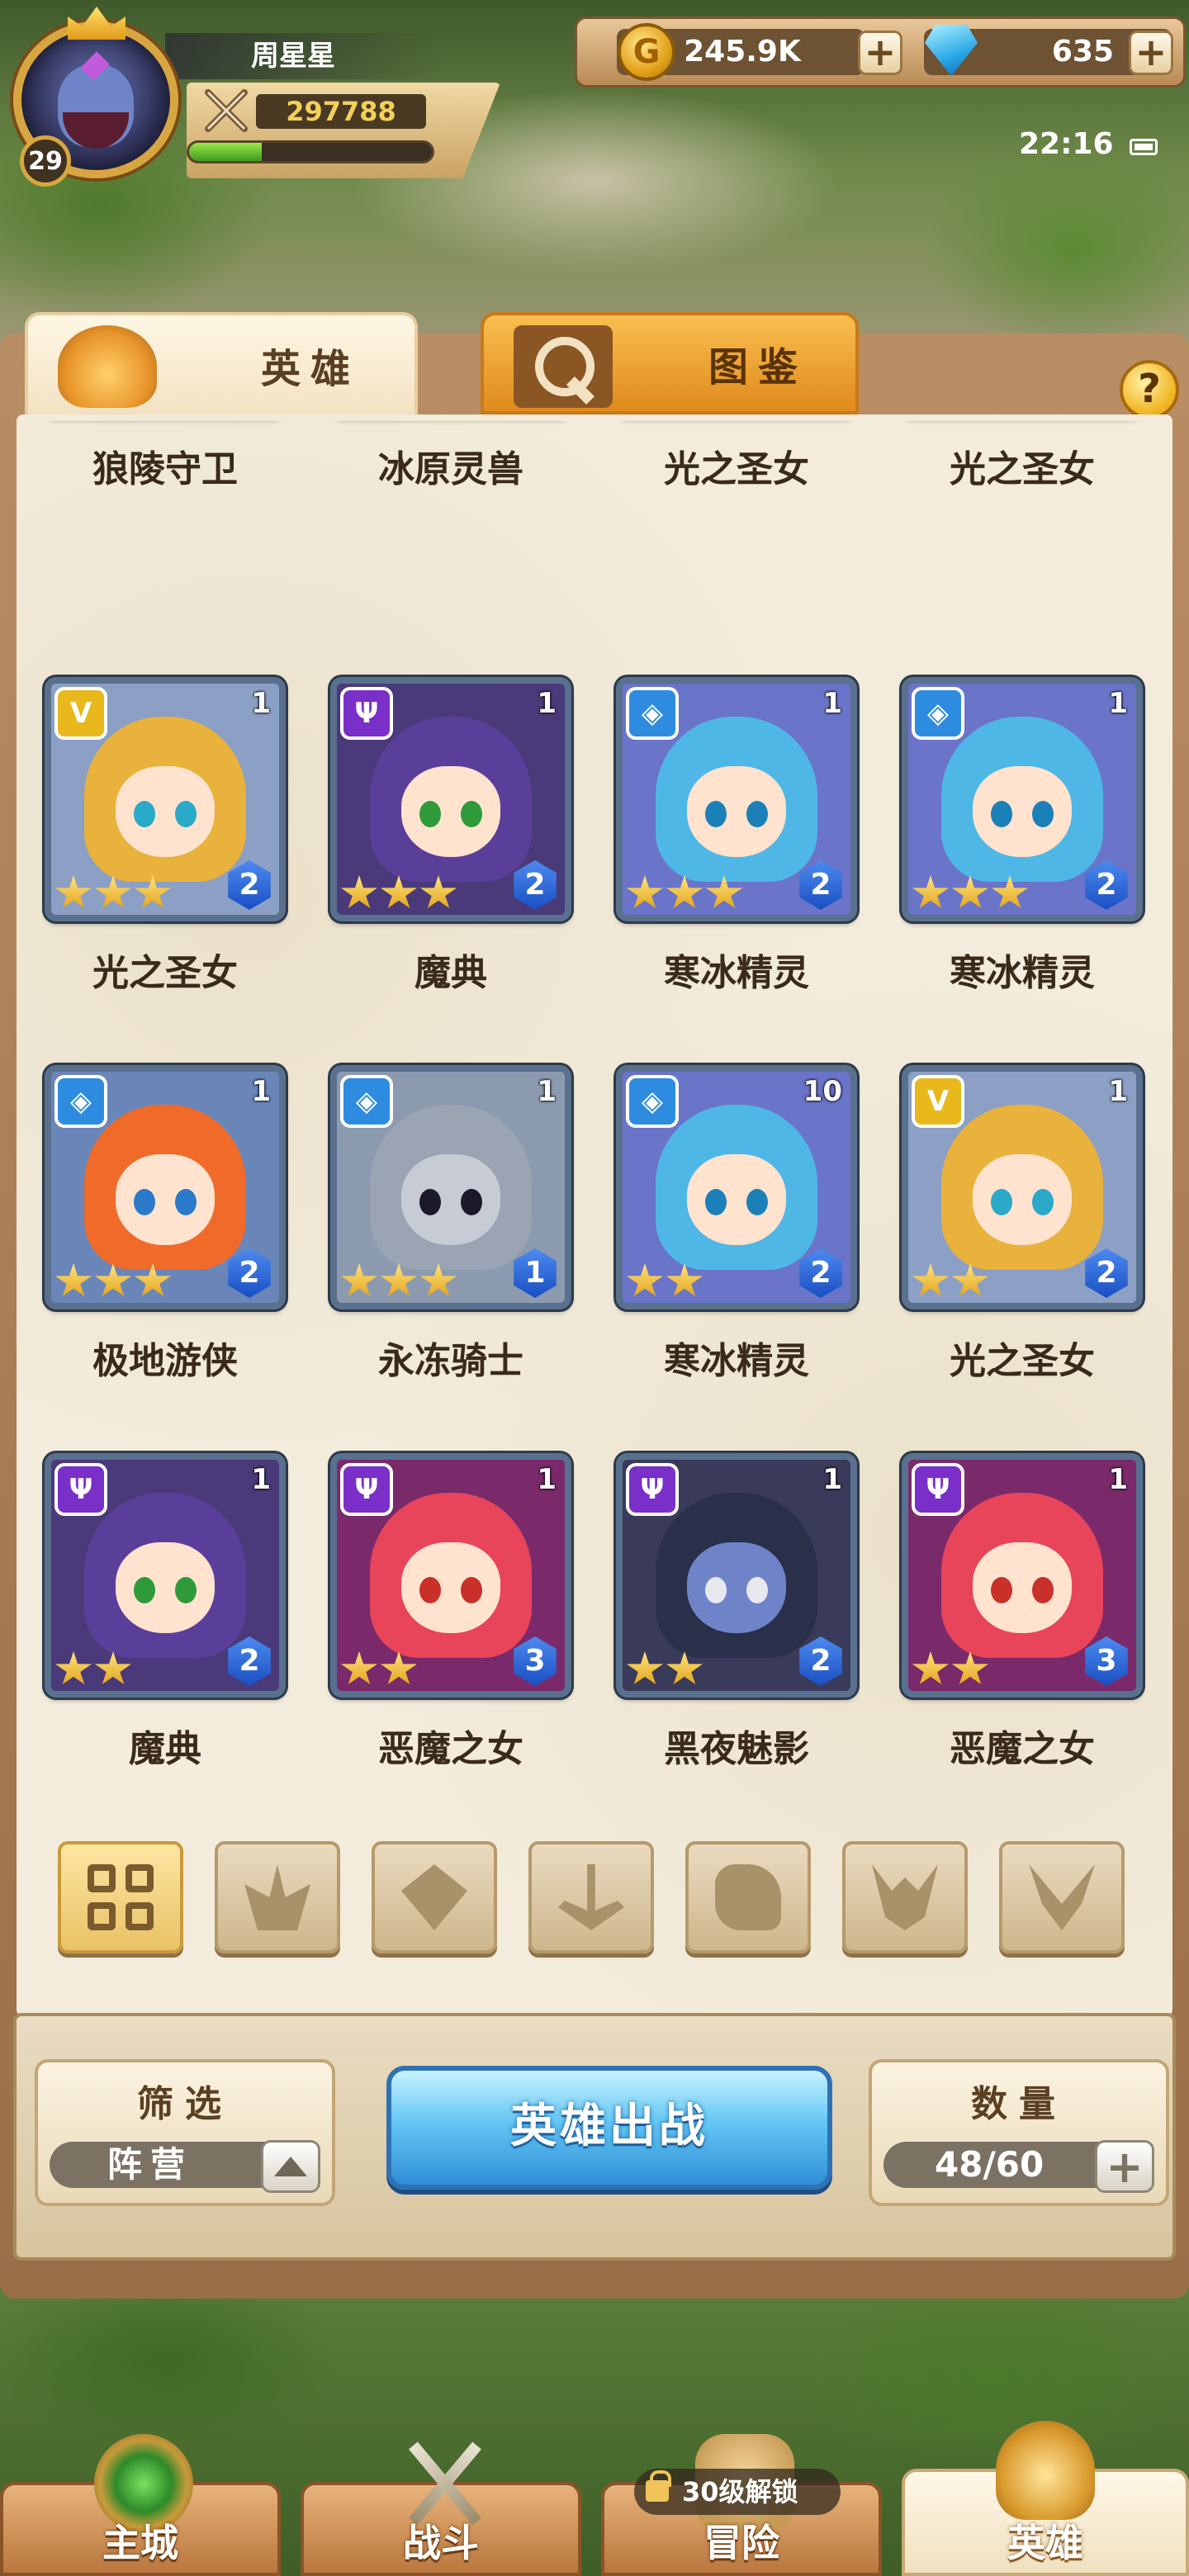 This screenshot has width=1189, height=2576. What do you see at coordinates (594, 2498) in the screenshot?
I see `bottom-navigation: 主城 战斗 冒险 英雄` at bounding box center [594, 2498].